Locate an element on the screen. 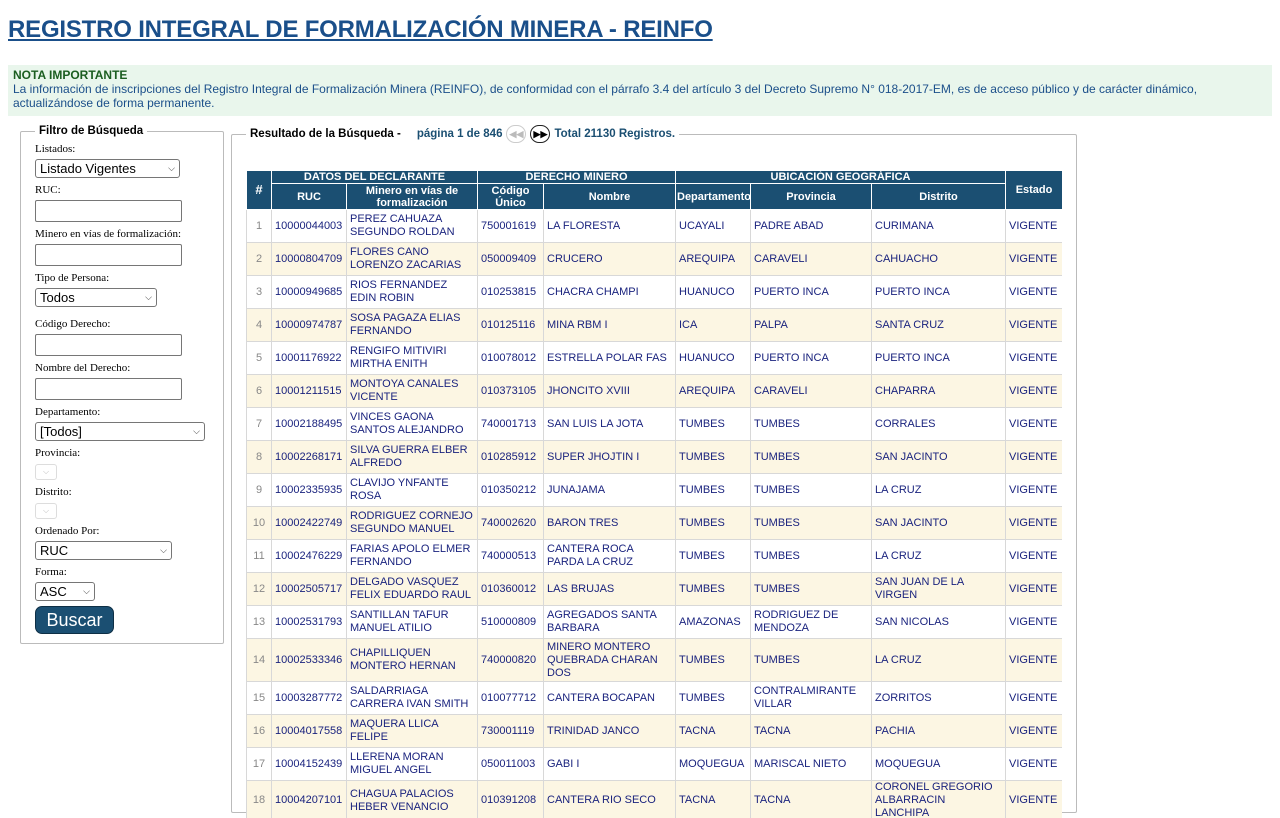 The image size is (1280, 818). row-number: 8 is located at coordinates (259, 457).